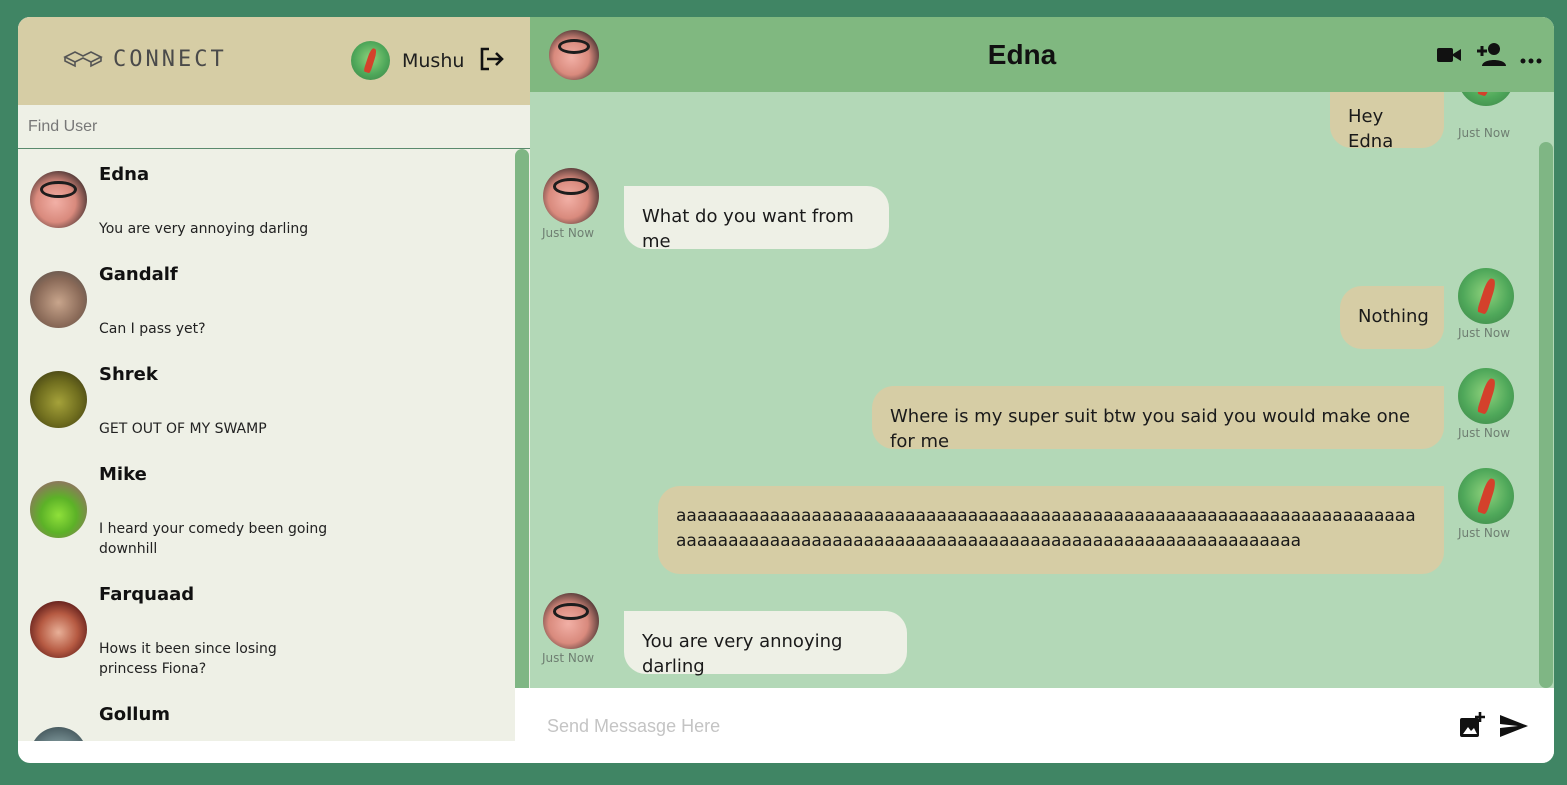  I want to click on user-last-message: You are very annoying darling, so click(204, 229).